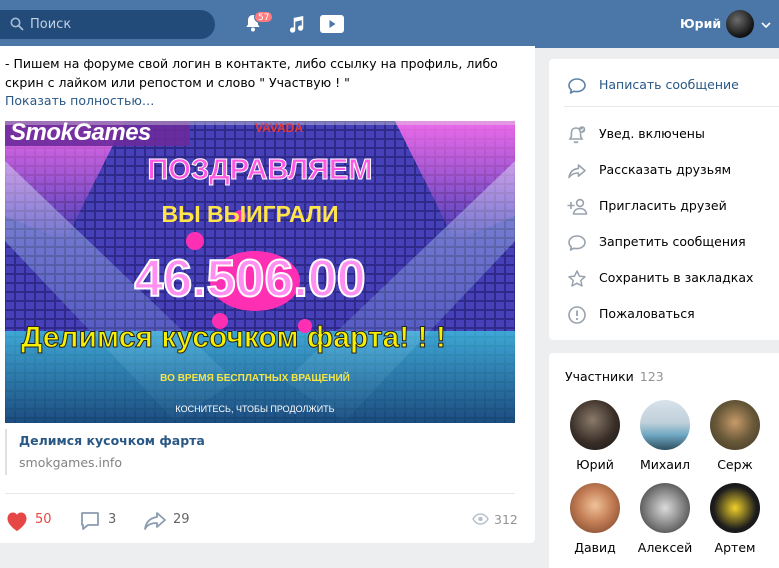 The image size is (779, 568). I want to click on banner-brand: VAVADA, so click(279, 128).